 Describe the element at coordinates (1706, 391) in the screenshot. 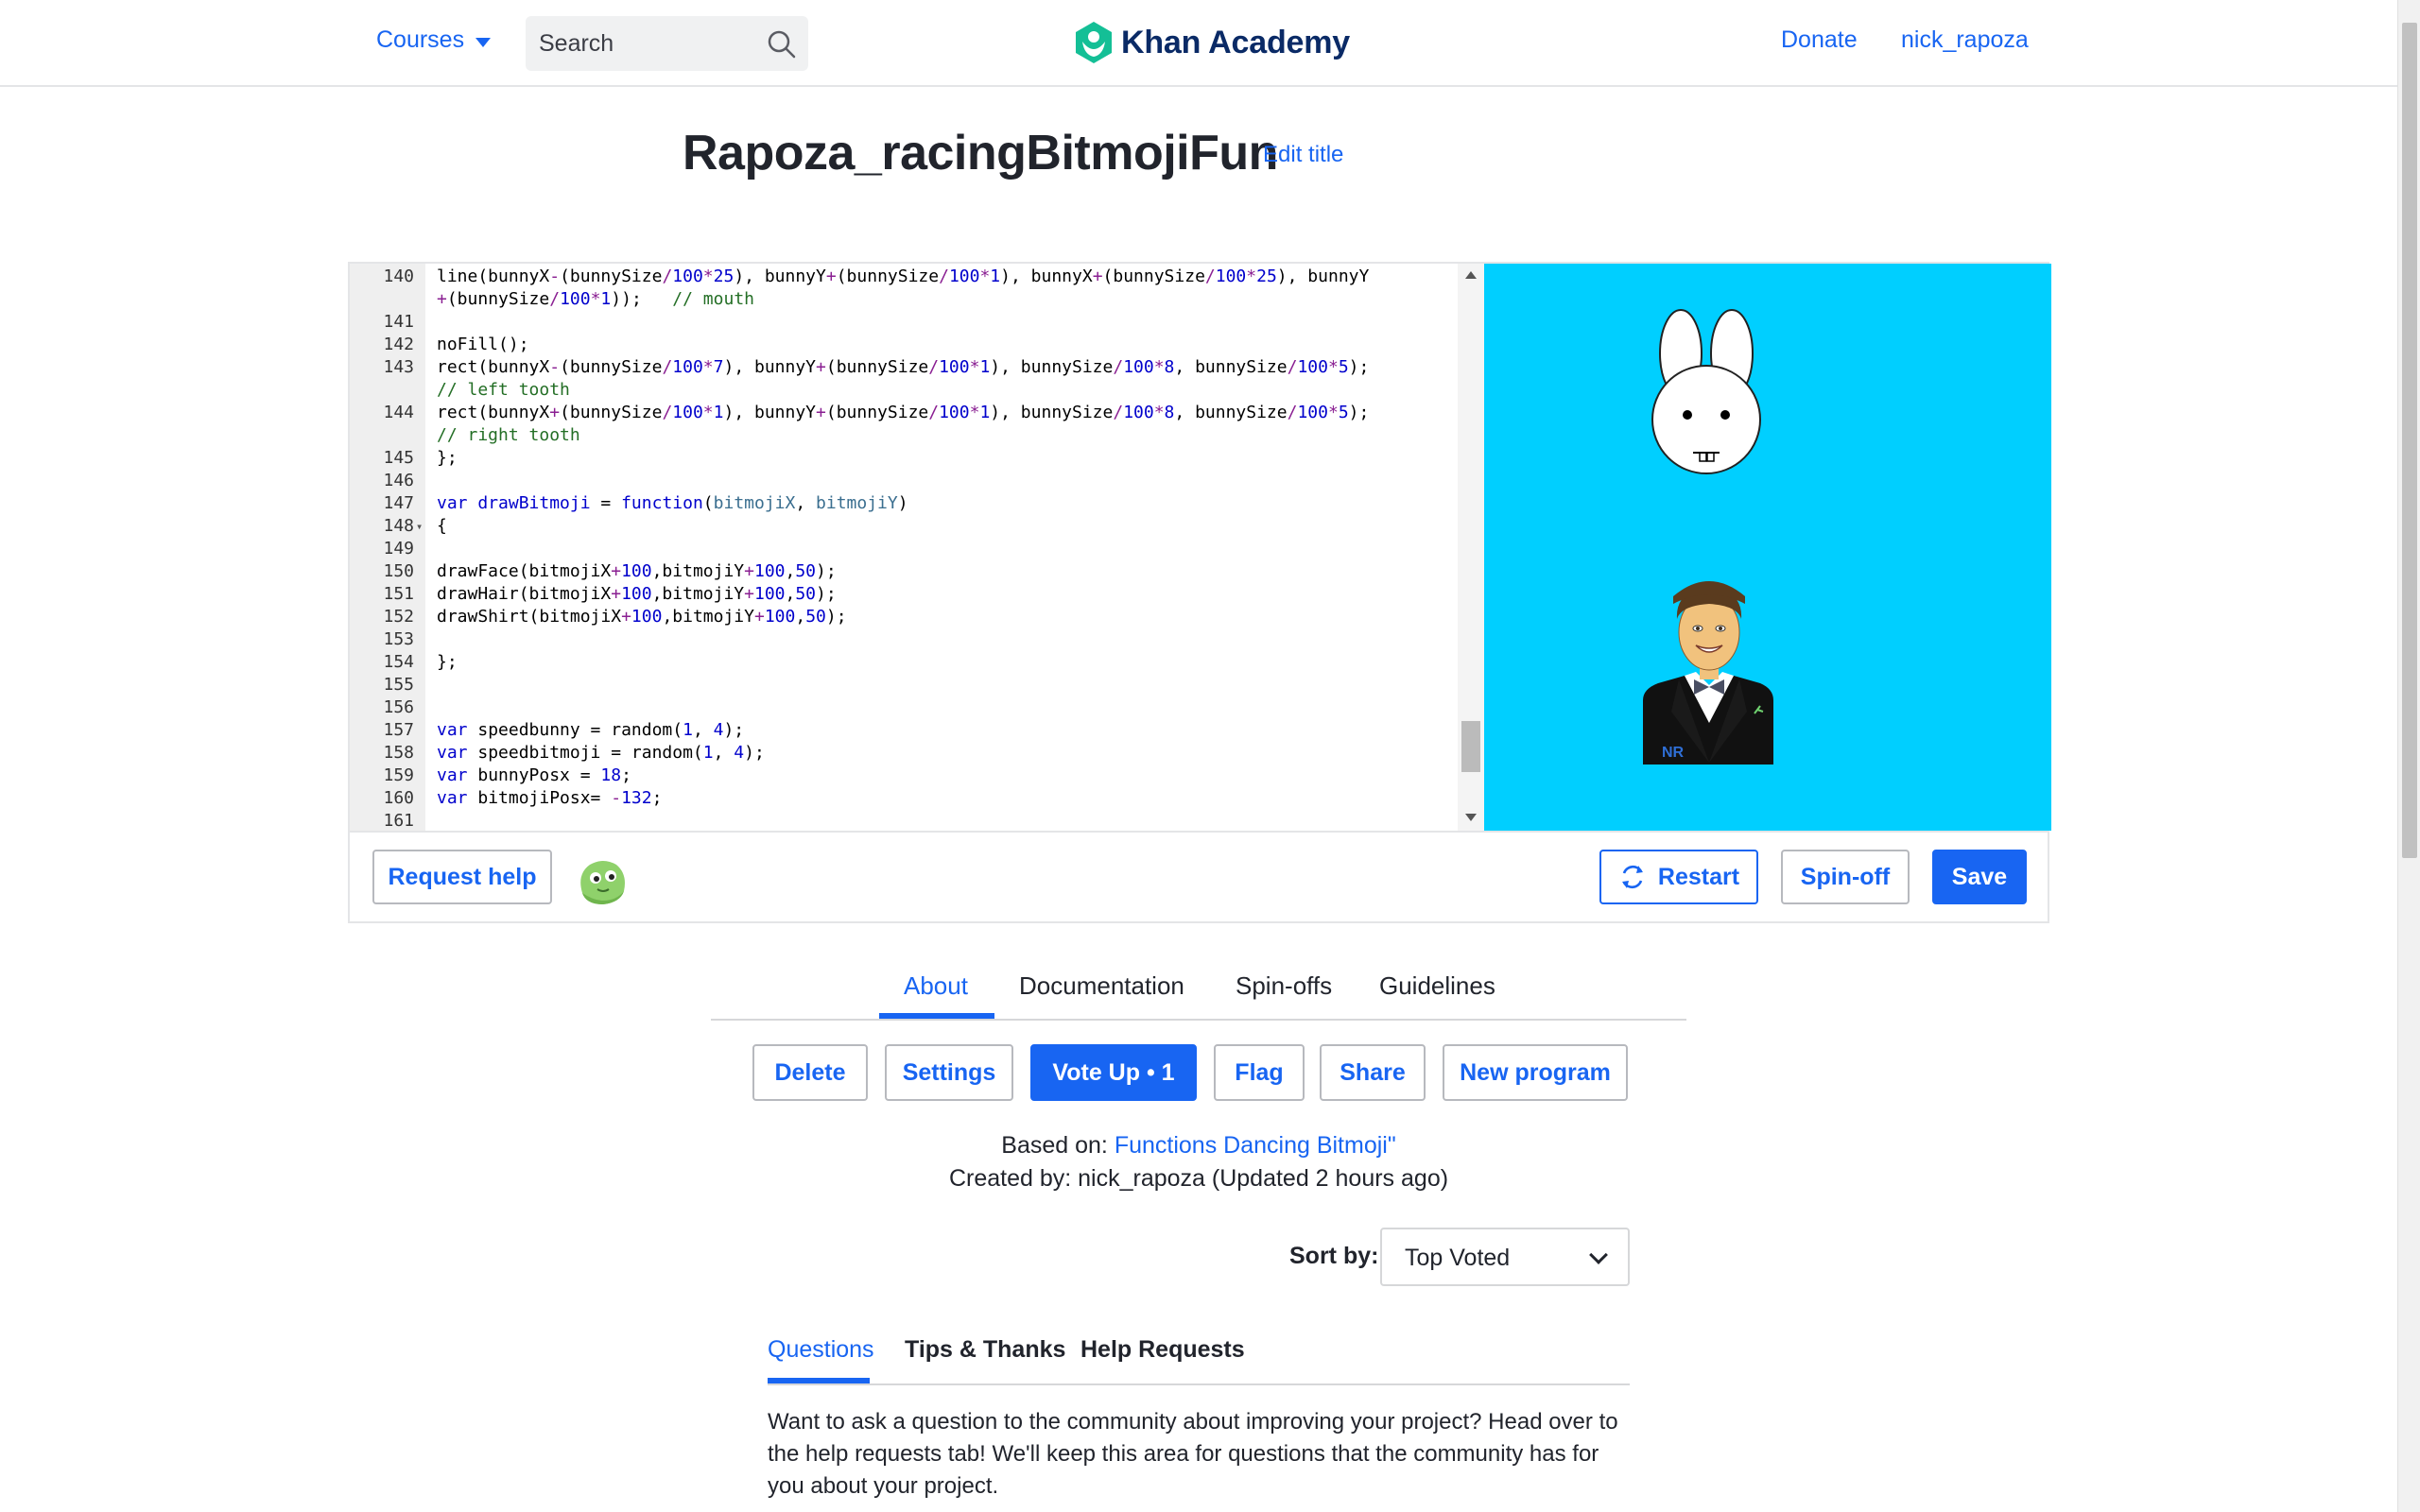

I see `bunny-drawing` at that location.